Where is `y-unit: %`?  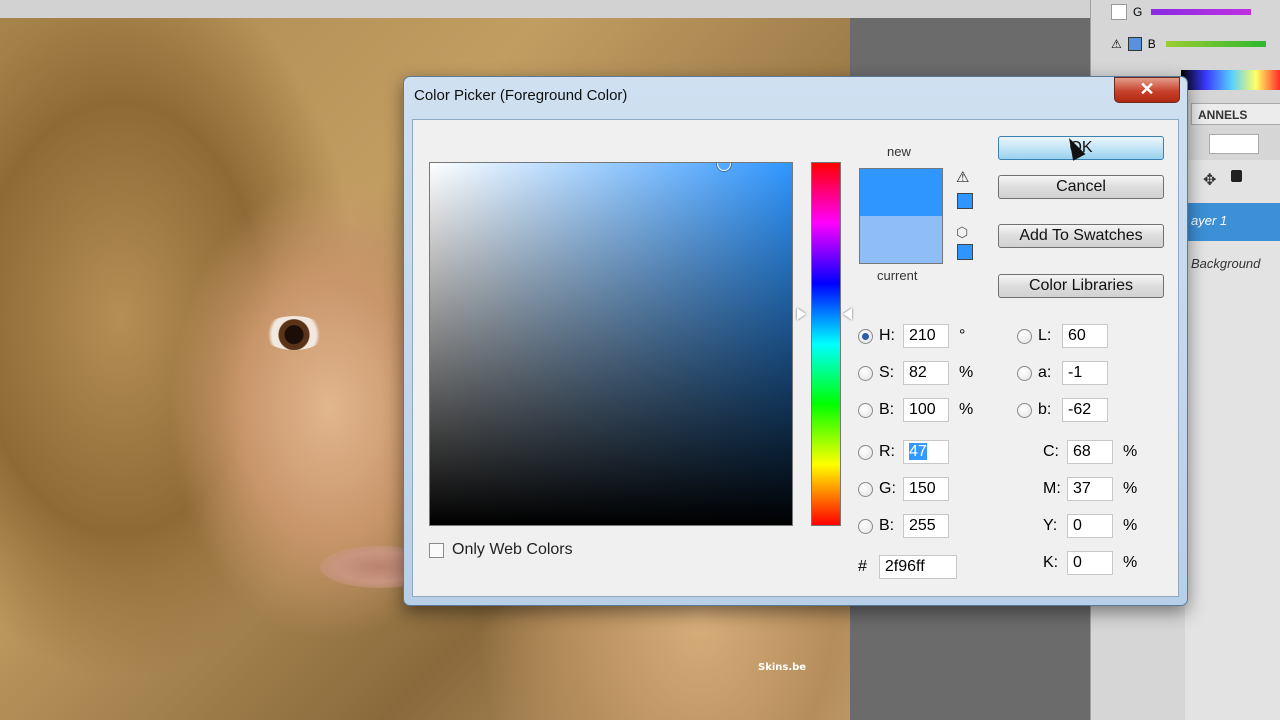
y-unit: % is located at coordinates (1130, 525).